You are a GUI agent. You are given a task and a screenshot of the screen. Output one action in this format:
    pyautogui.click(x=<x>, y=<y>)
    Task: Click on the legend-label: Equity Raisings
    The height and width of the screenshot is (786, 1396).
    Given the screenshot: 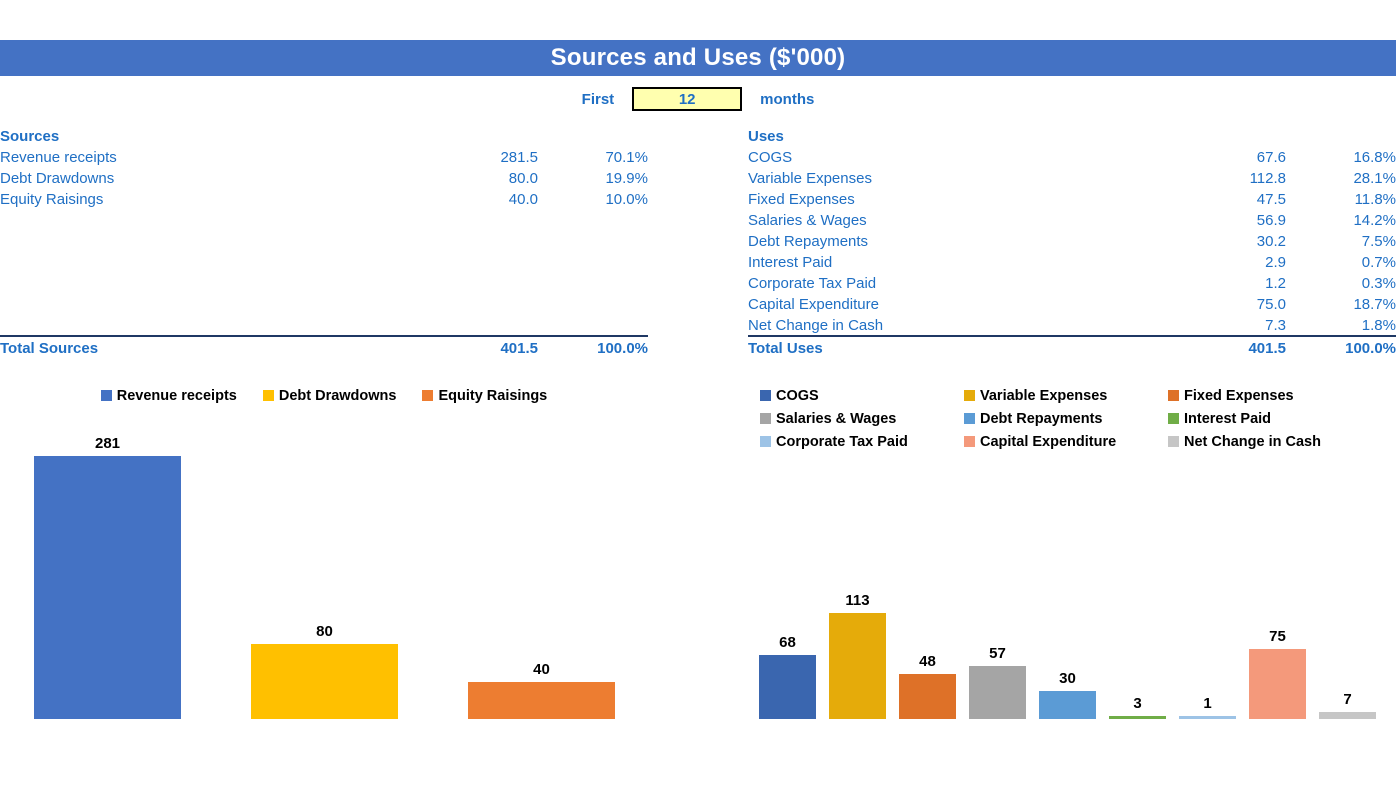 What is the action you would take?
    pyautogui.click(x=493, y=395)
    